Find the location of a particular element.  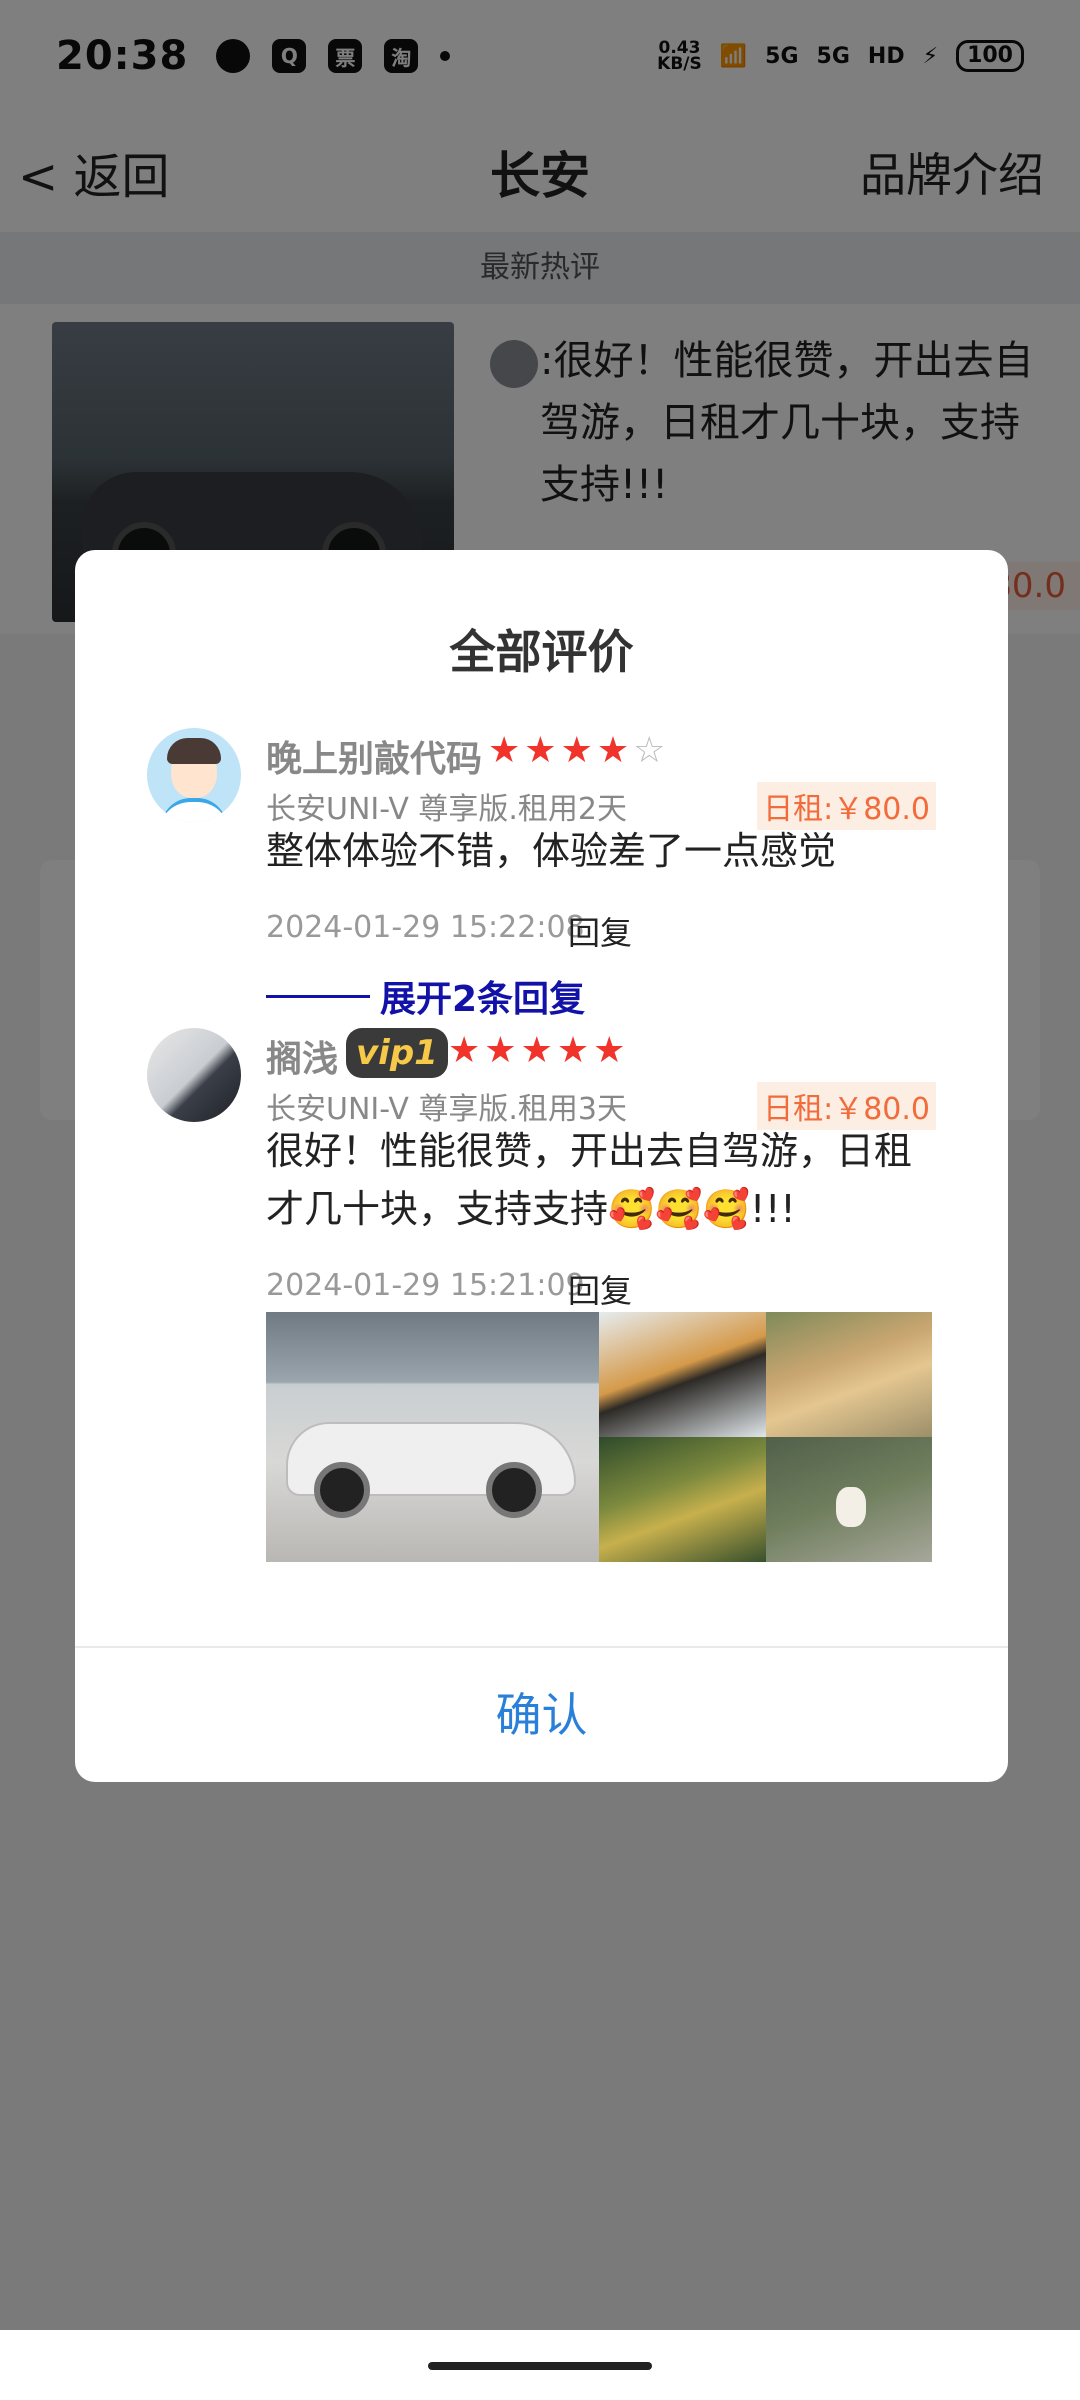

expand-replies-button: 展开2条回复 is located at coordinates (425, 996).